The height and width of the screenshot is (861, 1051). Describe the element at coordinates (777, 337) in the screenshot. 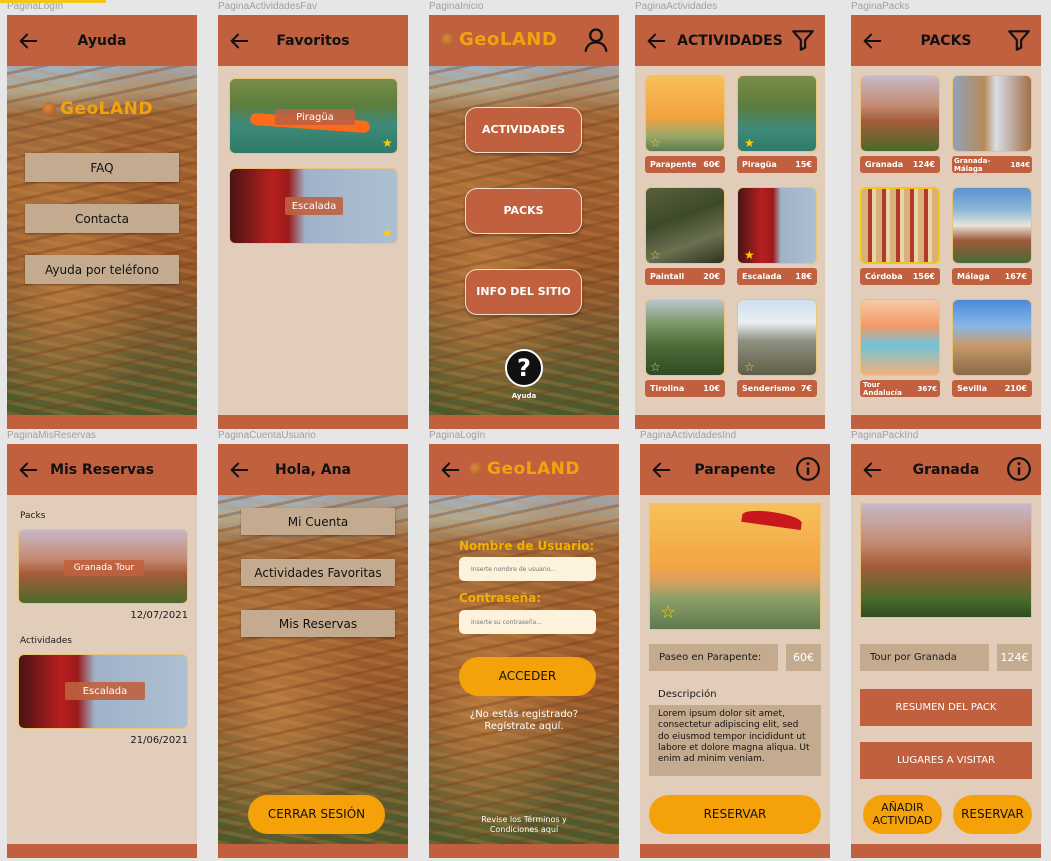

I see `activity-card-senderismo: ☆` at that location.